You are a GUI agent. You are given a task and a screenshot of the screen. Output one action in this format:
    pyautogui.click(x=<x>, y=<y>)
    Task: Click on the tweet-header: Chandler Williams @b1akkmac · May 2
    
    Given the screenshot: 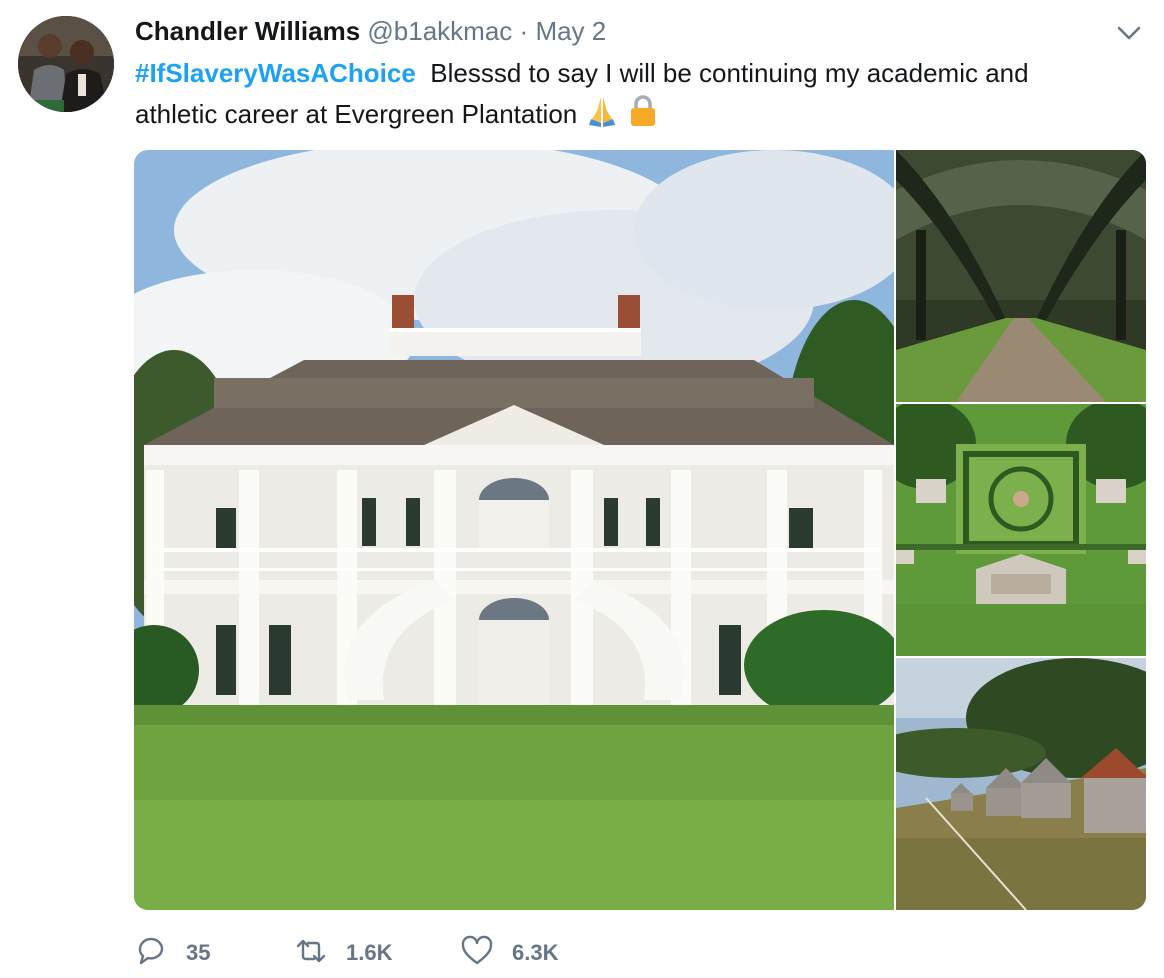 What is the action you would take?
    pyautogui.click(x=370, y=31)
    